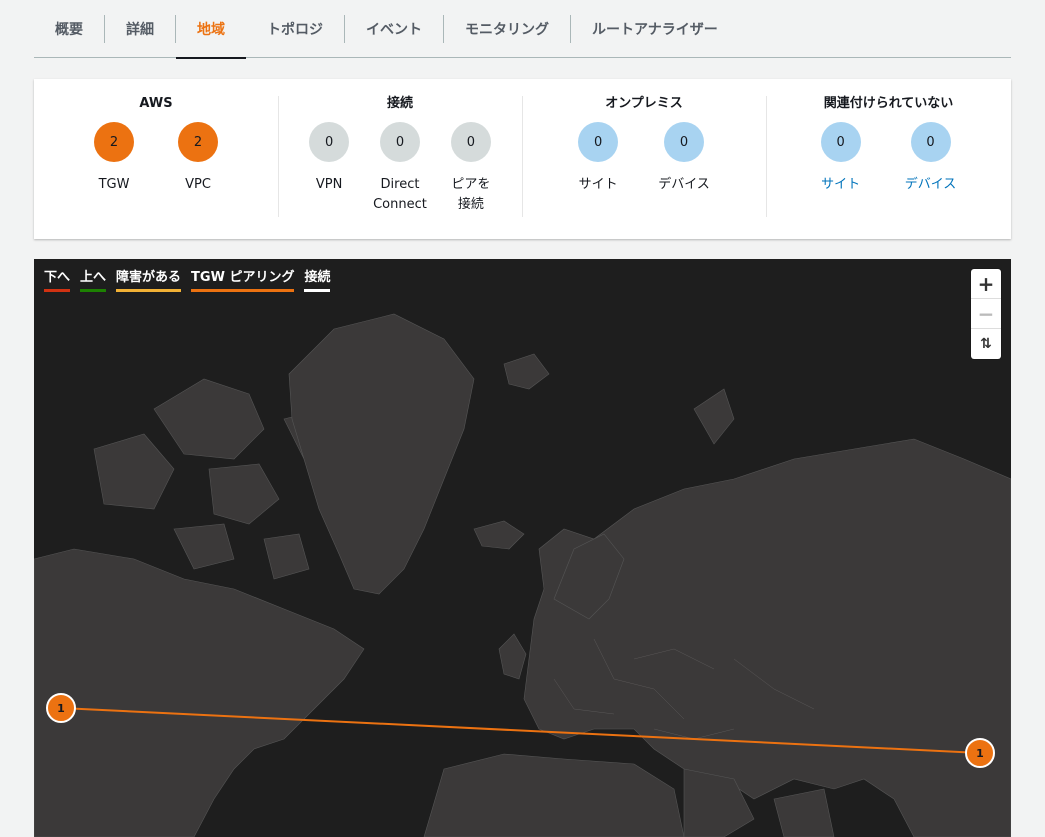  I want to click on unassociated-title: 関連付けられていない, so click(888, 103).